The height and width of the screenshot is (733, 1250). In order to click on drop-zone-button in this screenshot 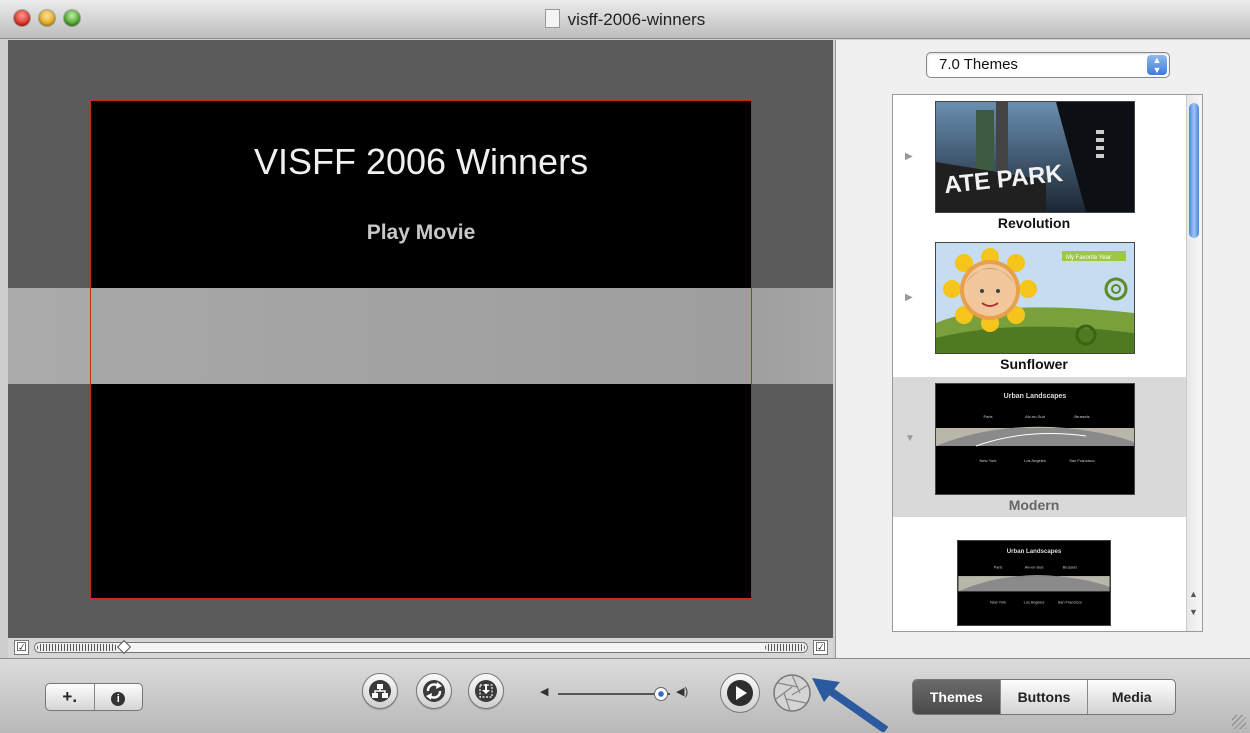, I will do `click(486, 691)`.